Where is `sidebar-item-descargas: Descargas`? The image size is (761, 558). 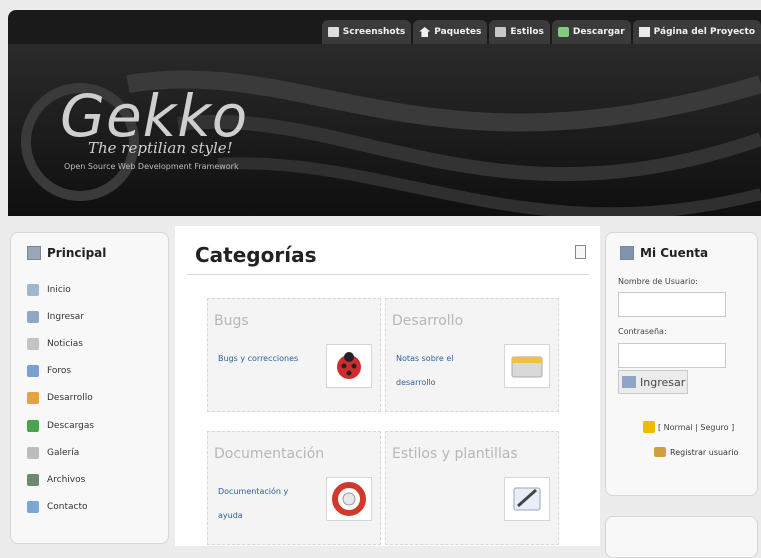
sidebar-item-descargas: Descargas is located at coordinates (60, 425).